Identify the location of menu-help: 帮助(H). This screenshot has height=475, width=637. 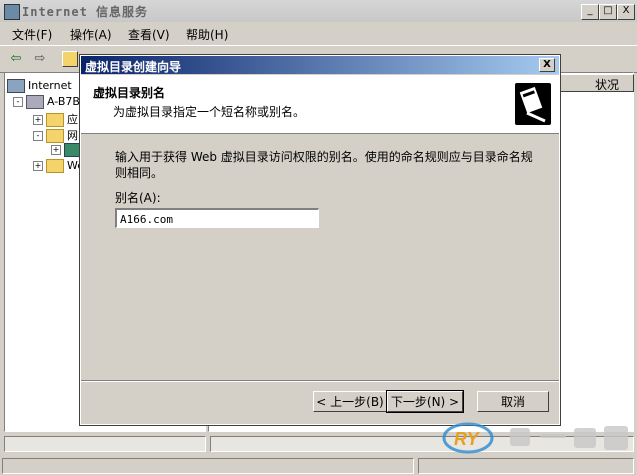
(207, 34).